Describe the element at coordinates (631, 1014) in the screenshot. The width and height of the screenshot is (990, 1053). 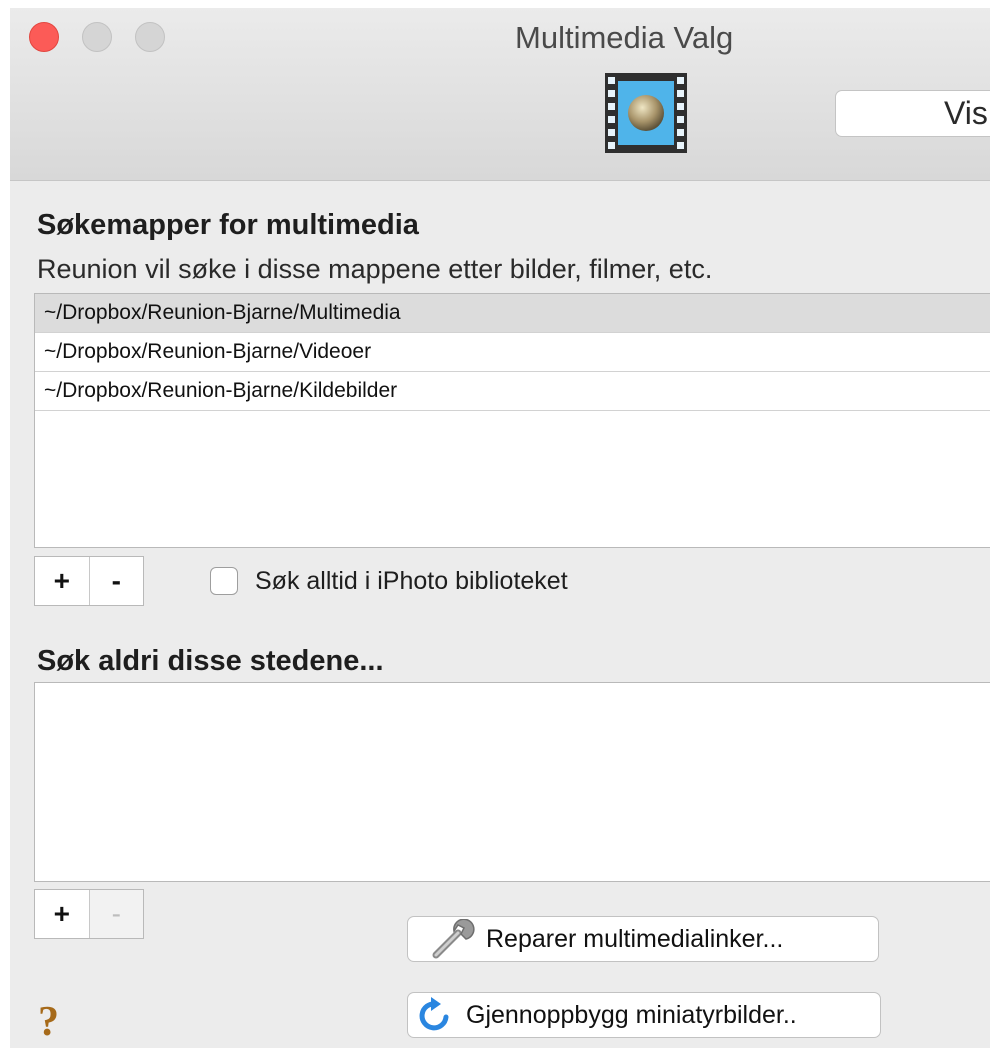
I see `rebuild-thumbnails-label: Gjennoppbygg miniatyrbilder..` at that location.